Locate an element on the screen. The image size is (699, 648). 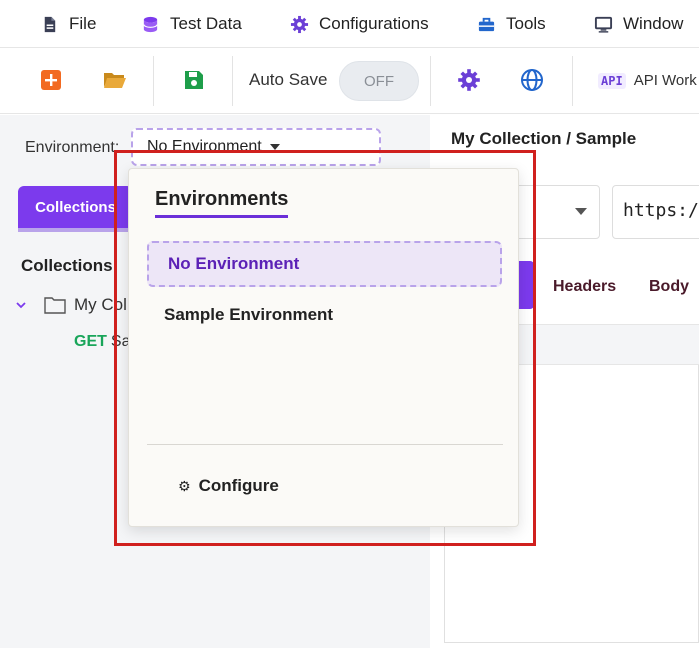
open-folder-button is located at coordinates (115, 80).